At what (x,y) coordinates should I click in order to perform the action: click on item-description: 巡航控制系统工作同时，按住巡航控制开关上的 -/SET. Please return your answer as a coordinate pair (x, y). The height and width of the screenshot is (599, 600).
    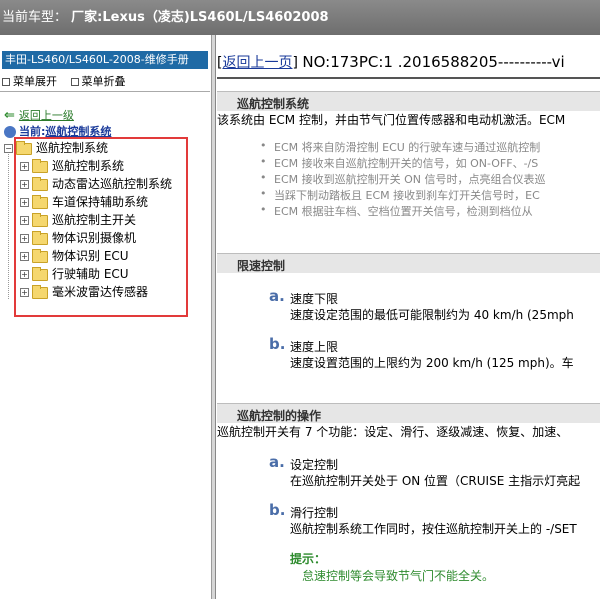
    Looking at the image, I should click on (433, 529).